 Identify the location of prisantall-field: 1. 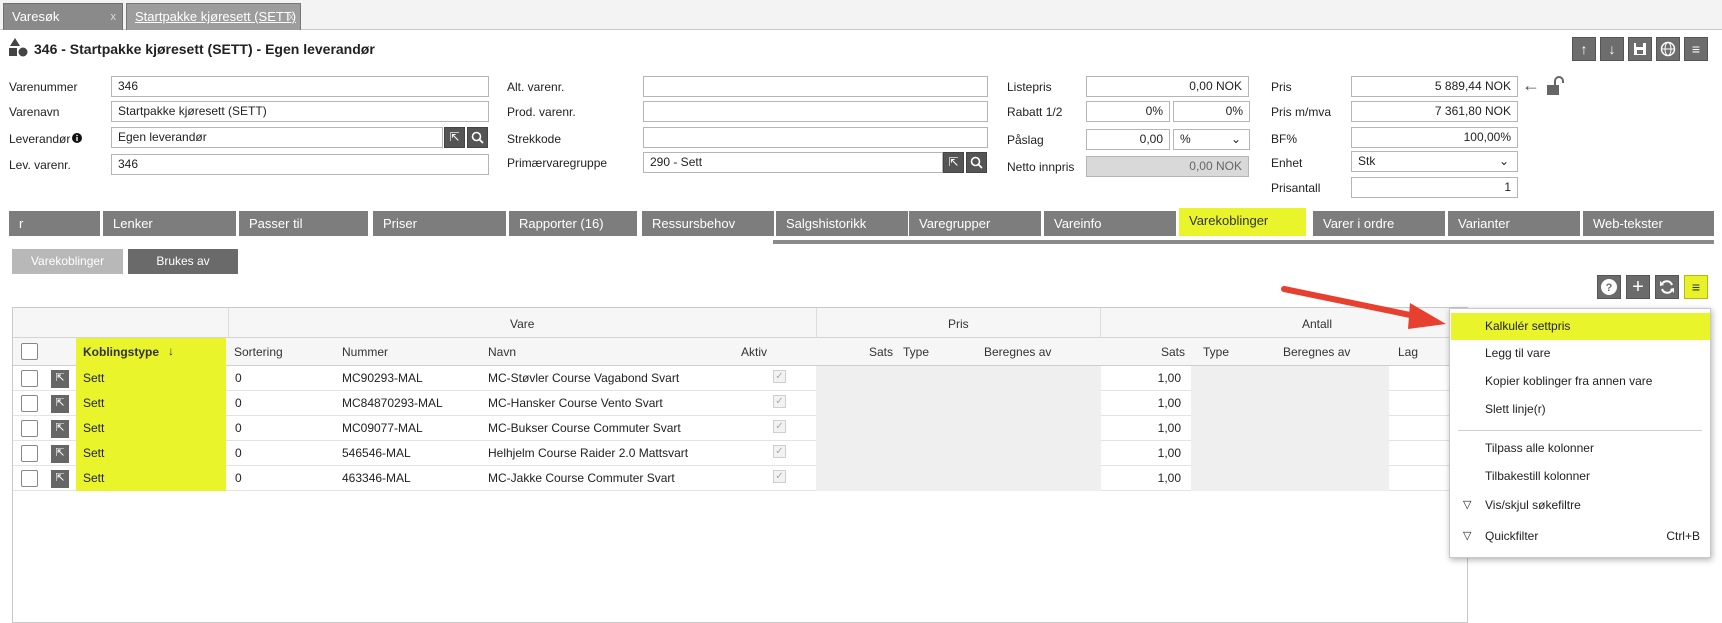
(1434, 187).